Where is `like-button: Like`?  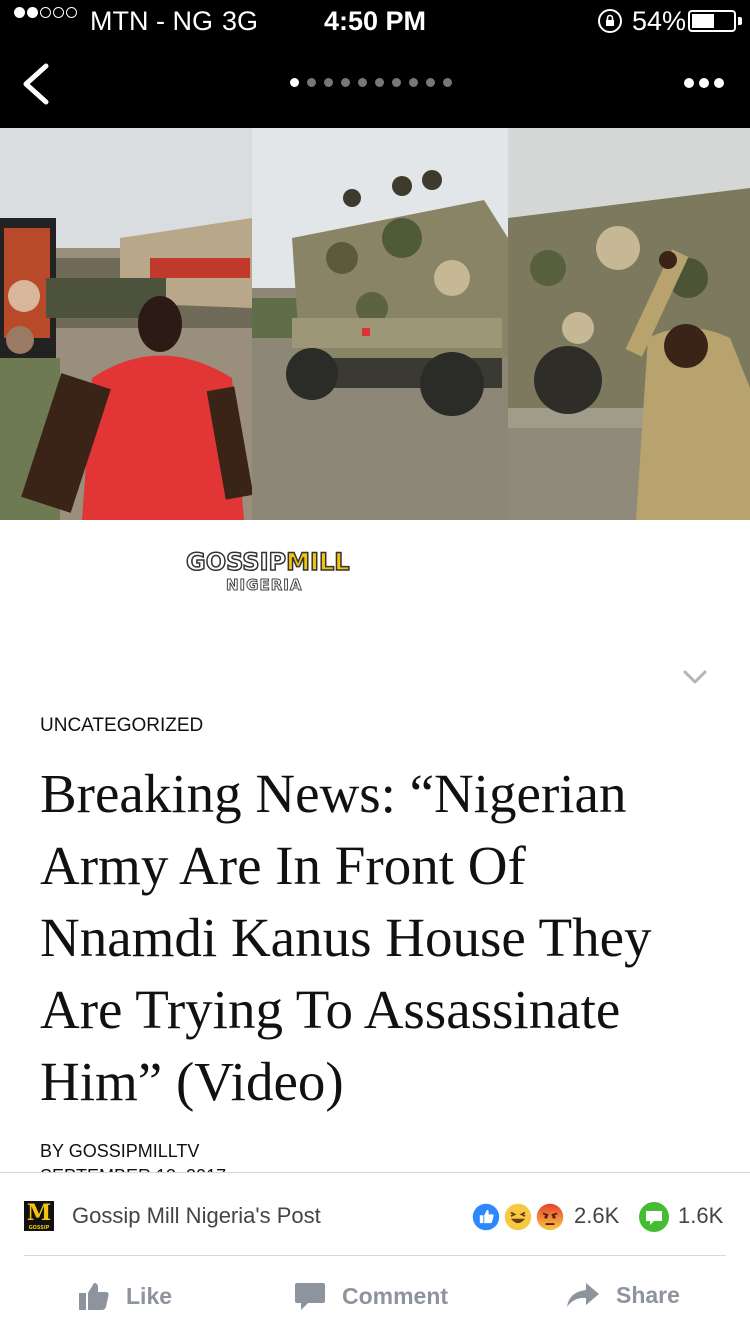
like-button: Like is located at coordinates (125, 1296).